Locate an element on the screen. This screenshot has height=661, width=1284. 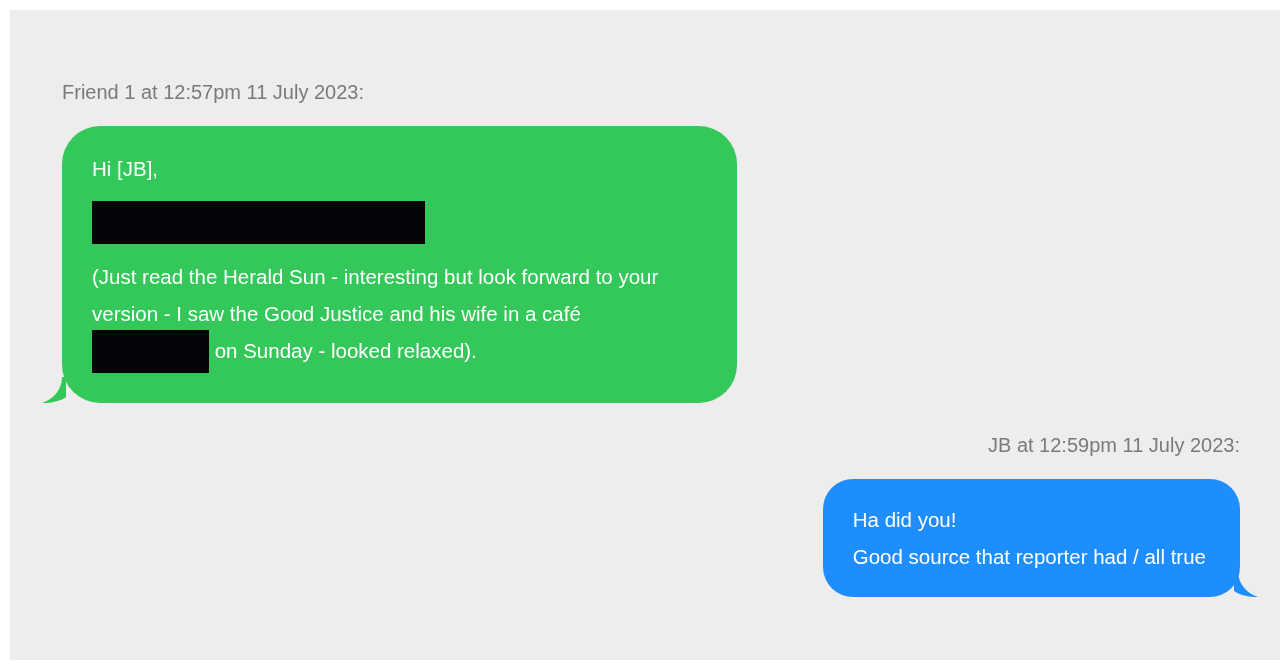
message-text: Good source that reporter had / all true is located at coordinates (1029, 556).